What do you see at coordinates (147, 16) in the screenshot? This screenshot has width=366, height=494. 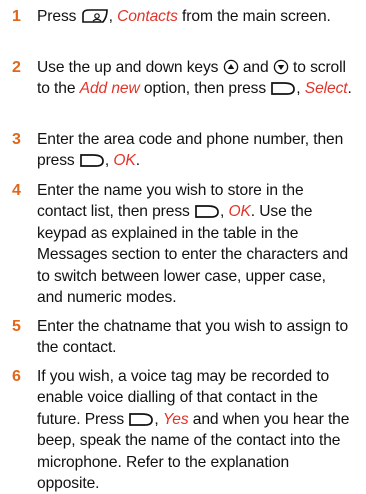 I see `softkey-label: Contacts` at bounding box center [147, 16].